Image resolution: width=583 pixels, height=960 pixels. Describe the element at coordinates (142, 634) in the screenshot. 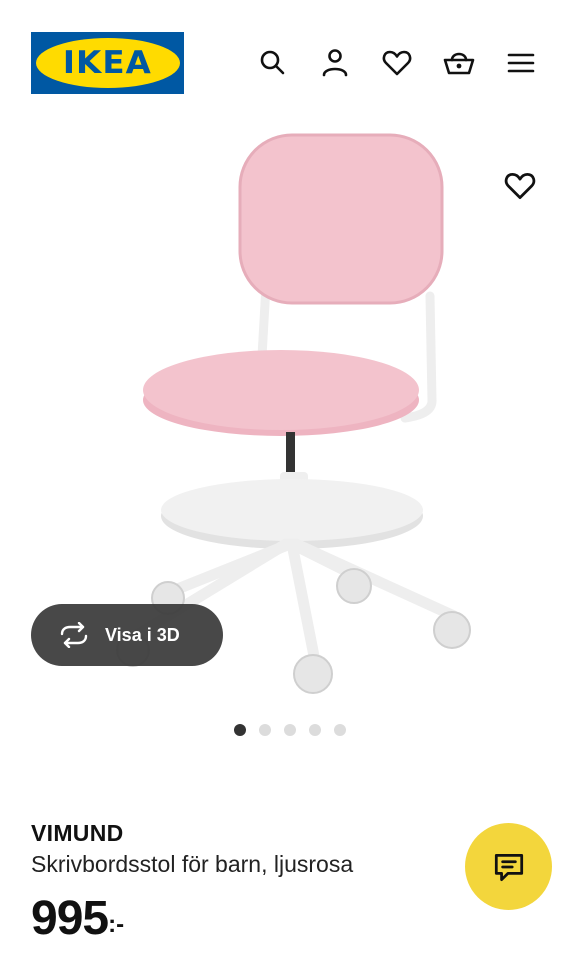

I see `view-in-3d-label: Visa i 3D` at that location.